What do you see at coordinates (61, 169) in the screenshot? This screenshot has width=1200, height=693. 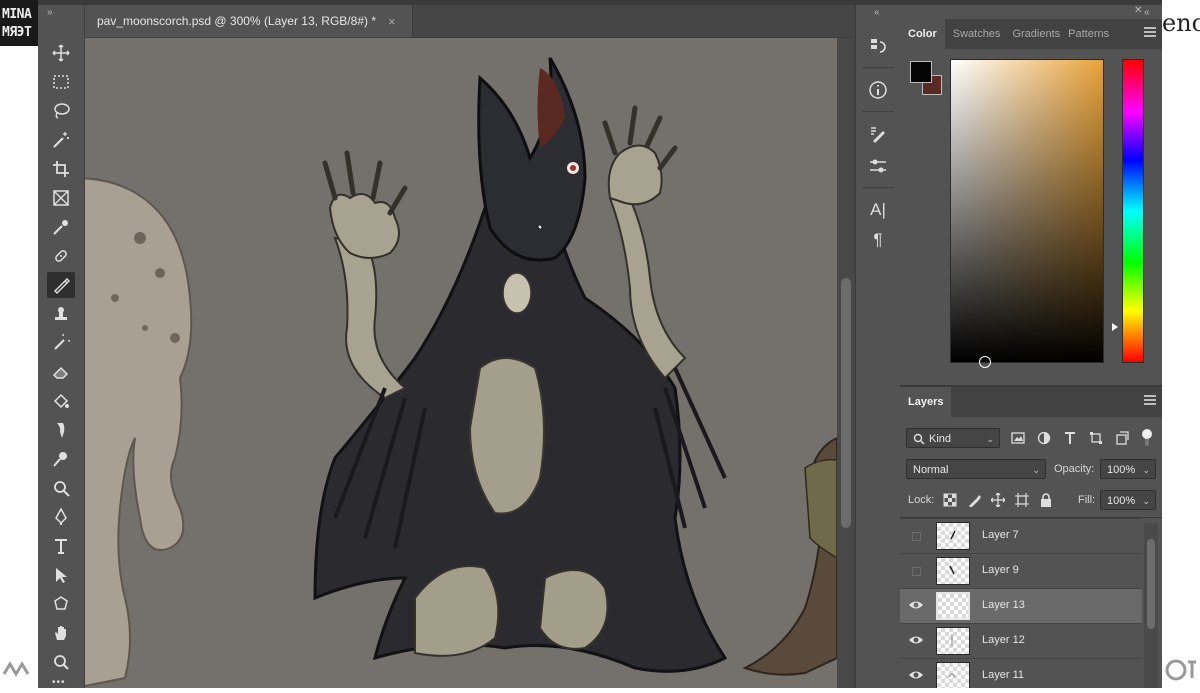 I see `crop-tool-icon` at bounding box center [61, 169].